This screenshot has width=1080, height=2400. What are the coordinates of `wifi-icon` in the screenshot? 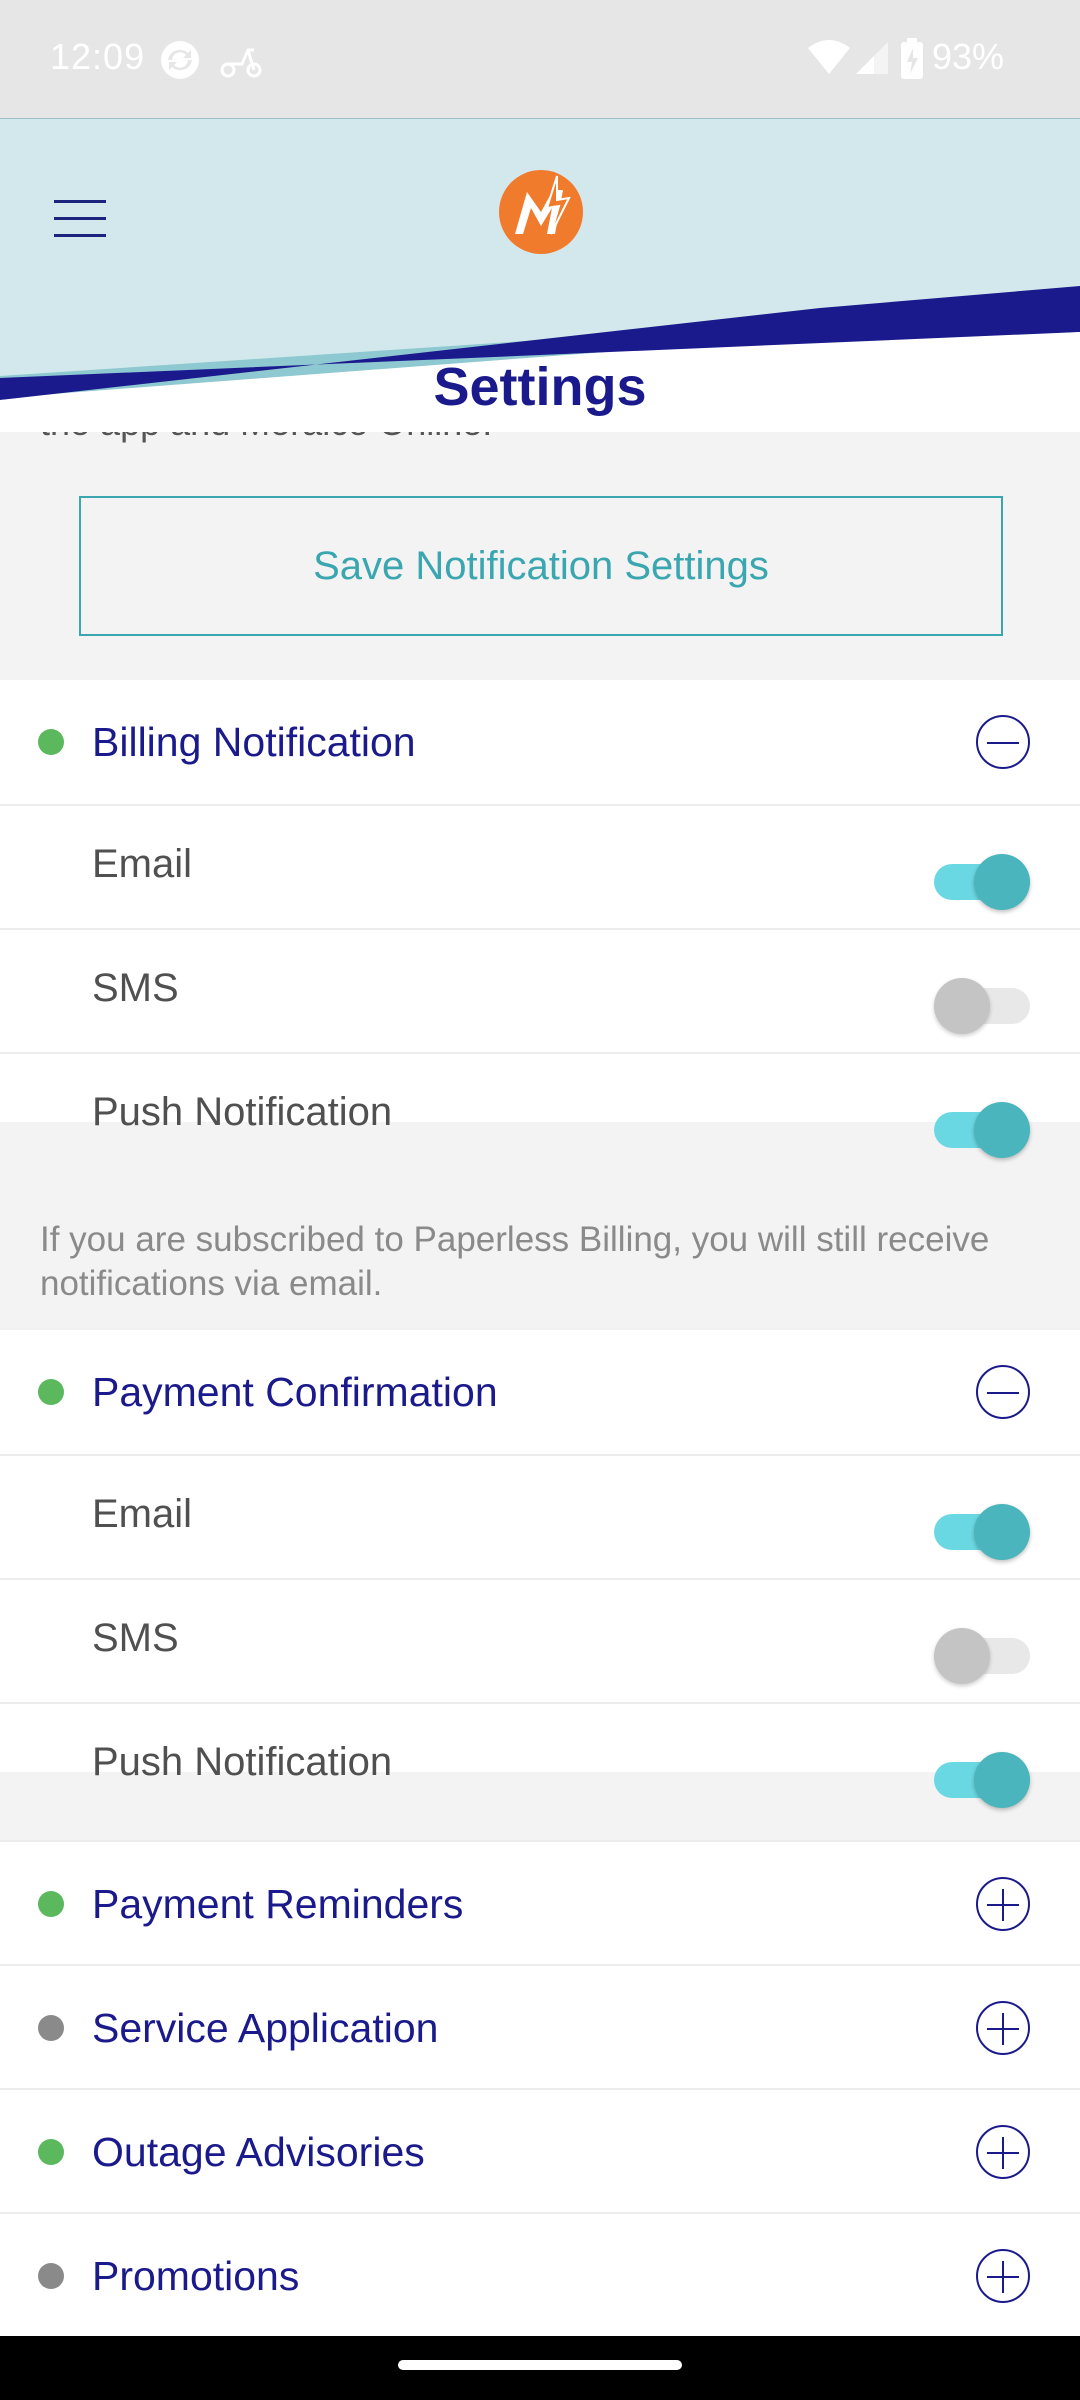 It's located at (829, 57).